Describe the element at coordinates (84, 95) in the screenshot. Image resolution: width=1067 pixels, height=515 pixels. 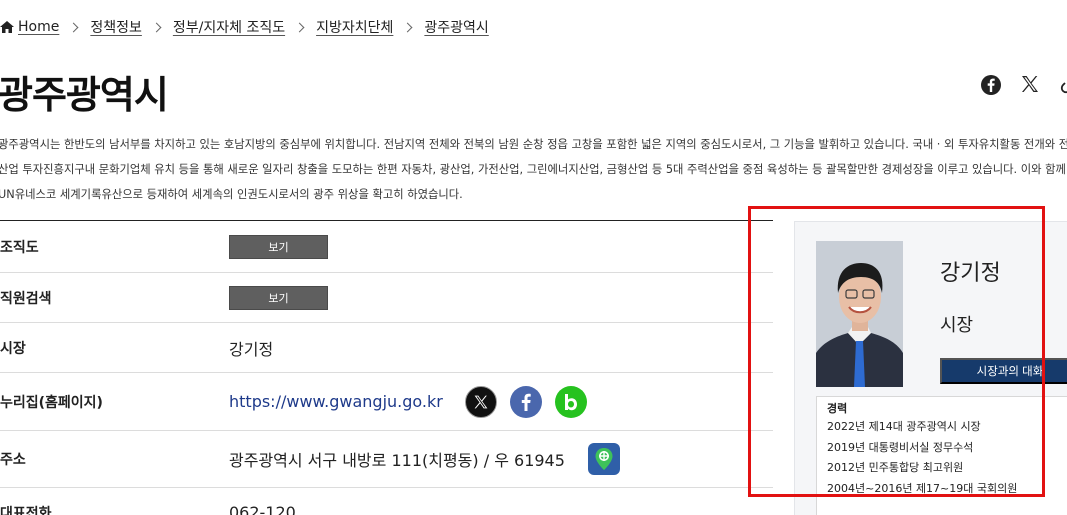
I see `page-title: 광주광역시` at that location.